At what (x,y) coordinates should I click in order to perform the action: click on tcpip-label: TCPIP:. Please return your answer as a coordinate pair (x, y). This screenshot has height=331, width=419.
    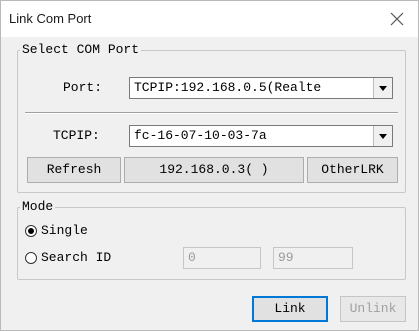
    Looking at the image, I should click on (76, 135).